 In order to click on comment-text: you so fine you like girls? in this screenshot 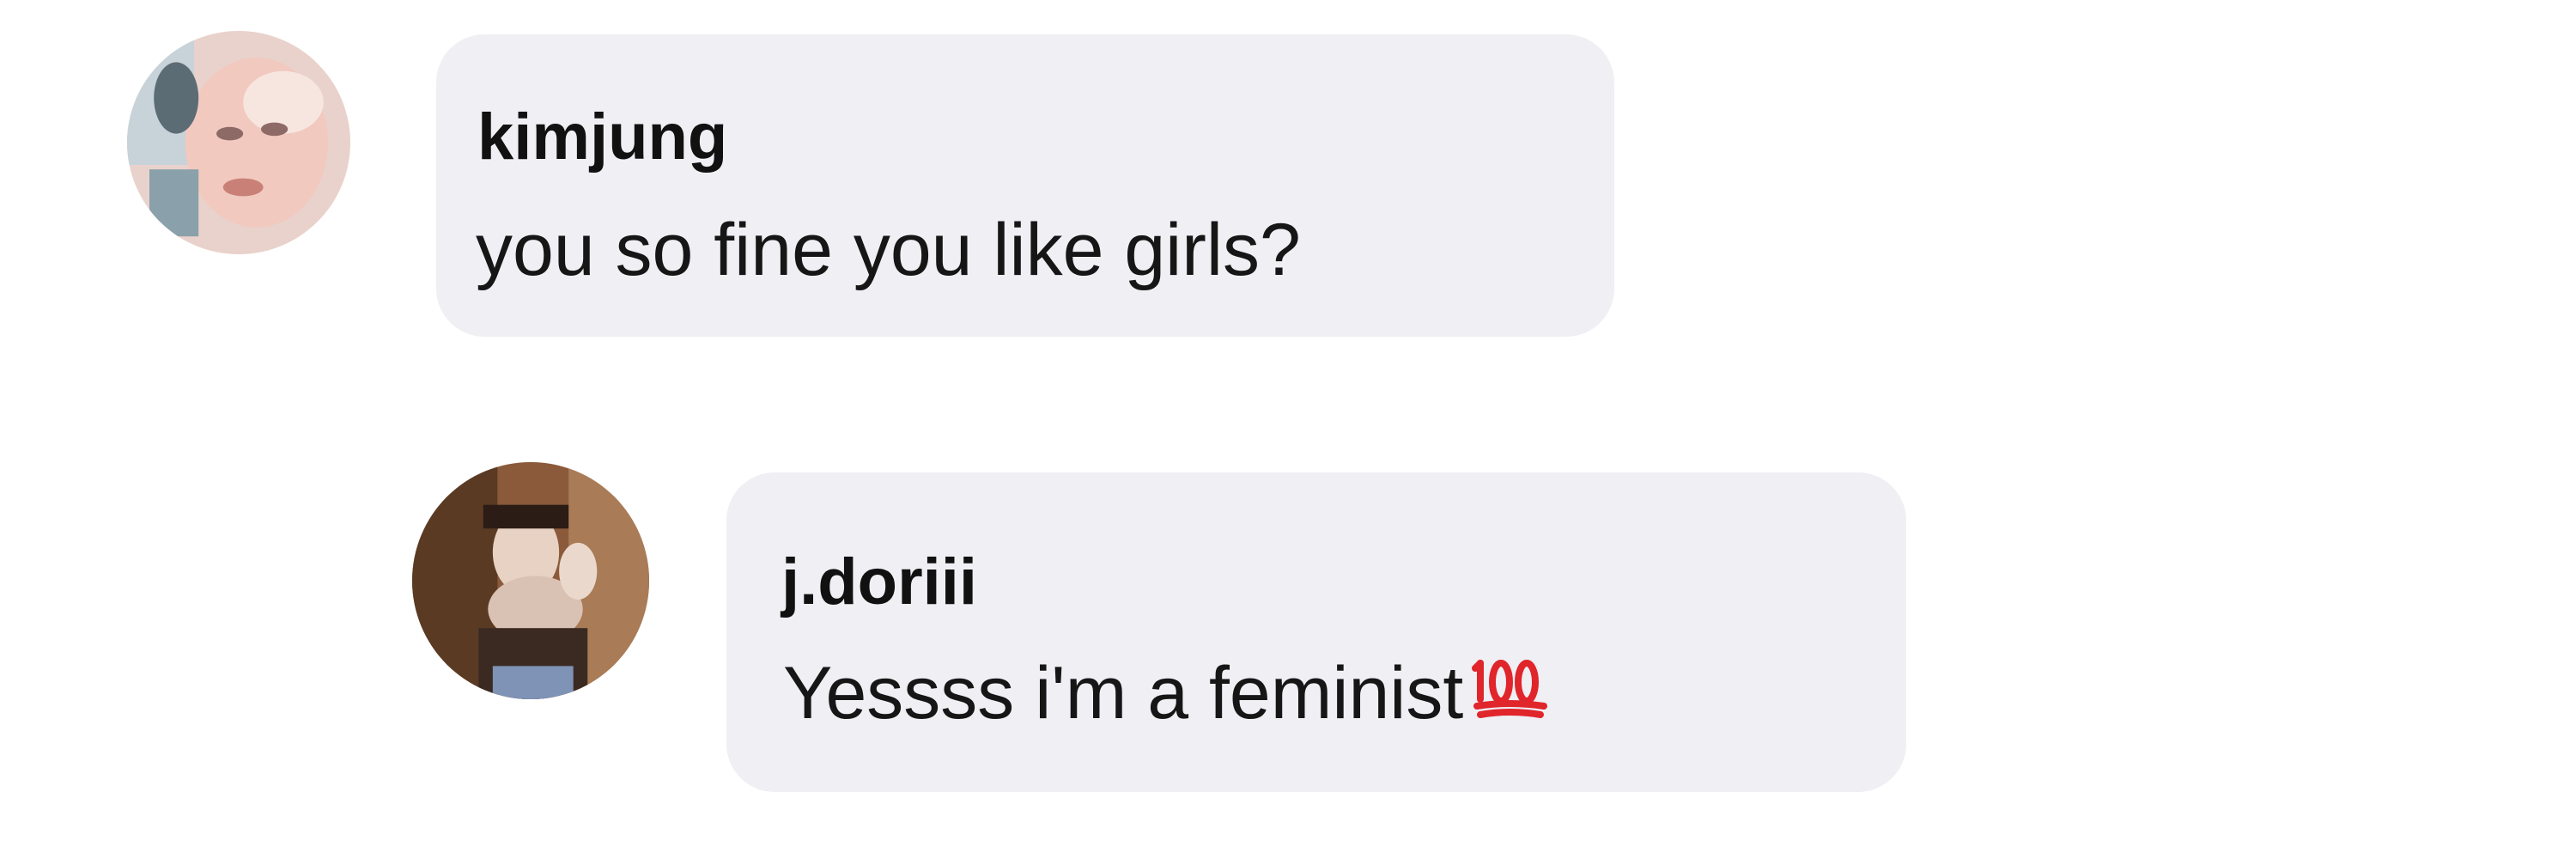, I will do `click(889, 250)`.